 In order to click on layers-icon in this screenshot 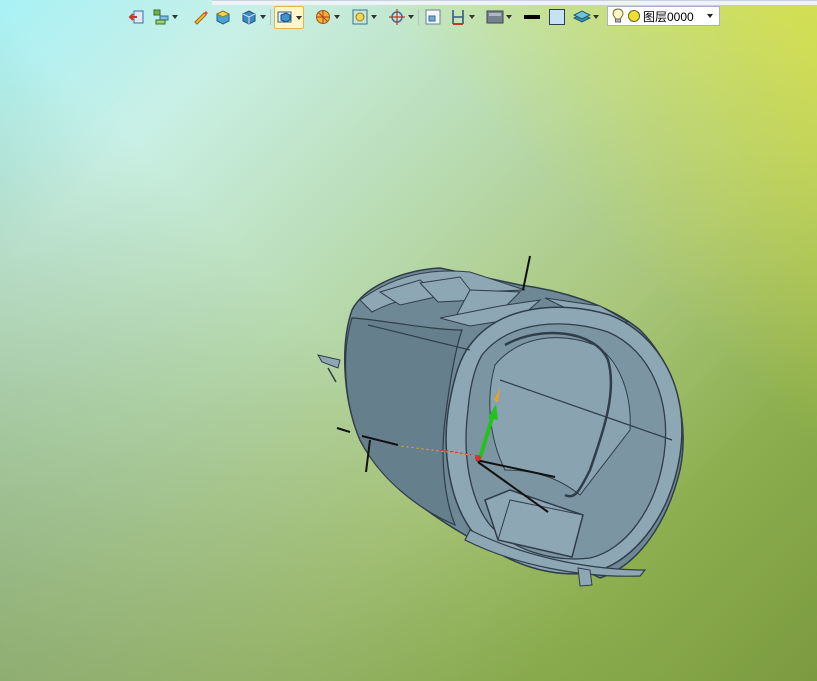, I will do `click(582, 16)`.